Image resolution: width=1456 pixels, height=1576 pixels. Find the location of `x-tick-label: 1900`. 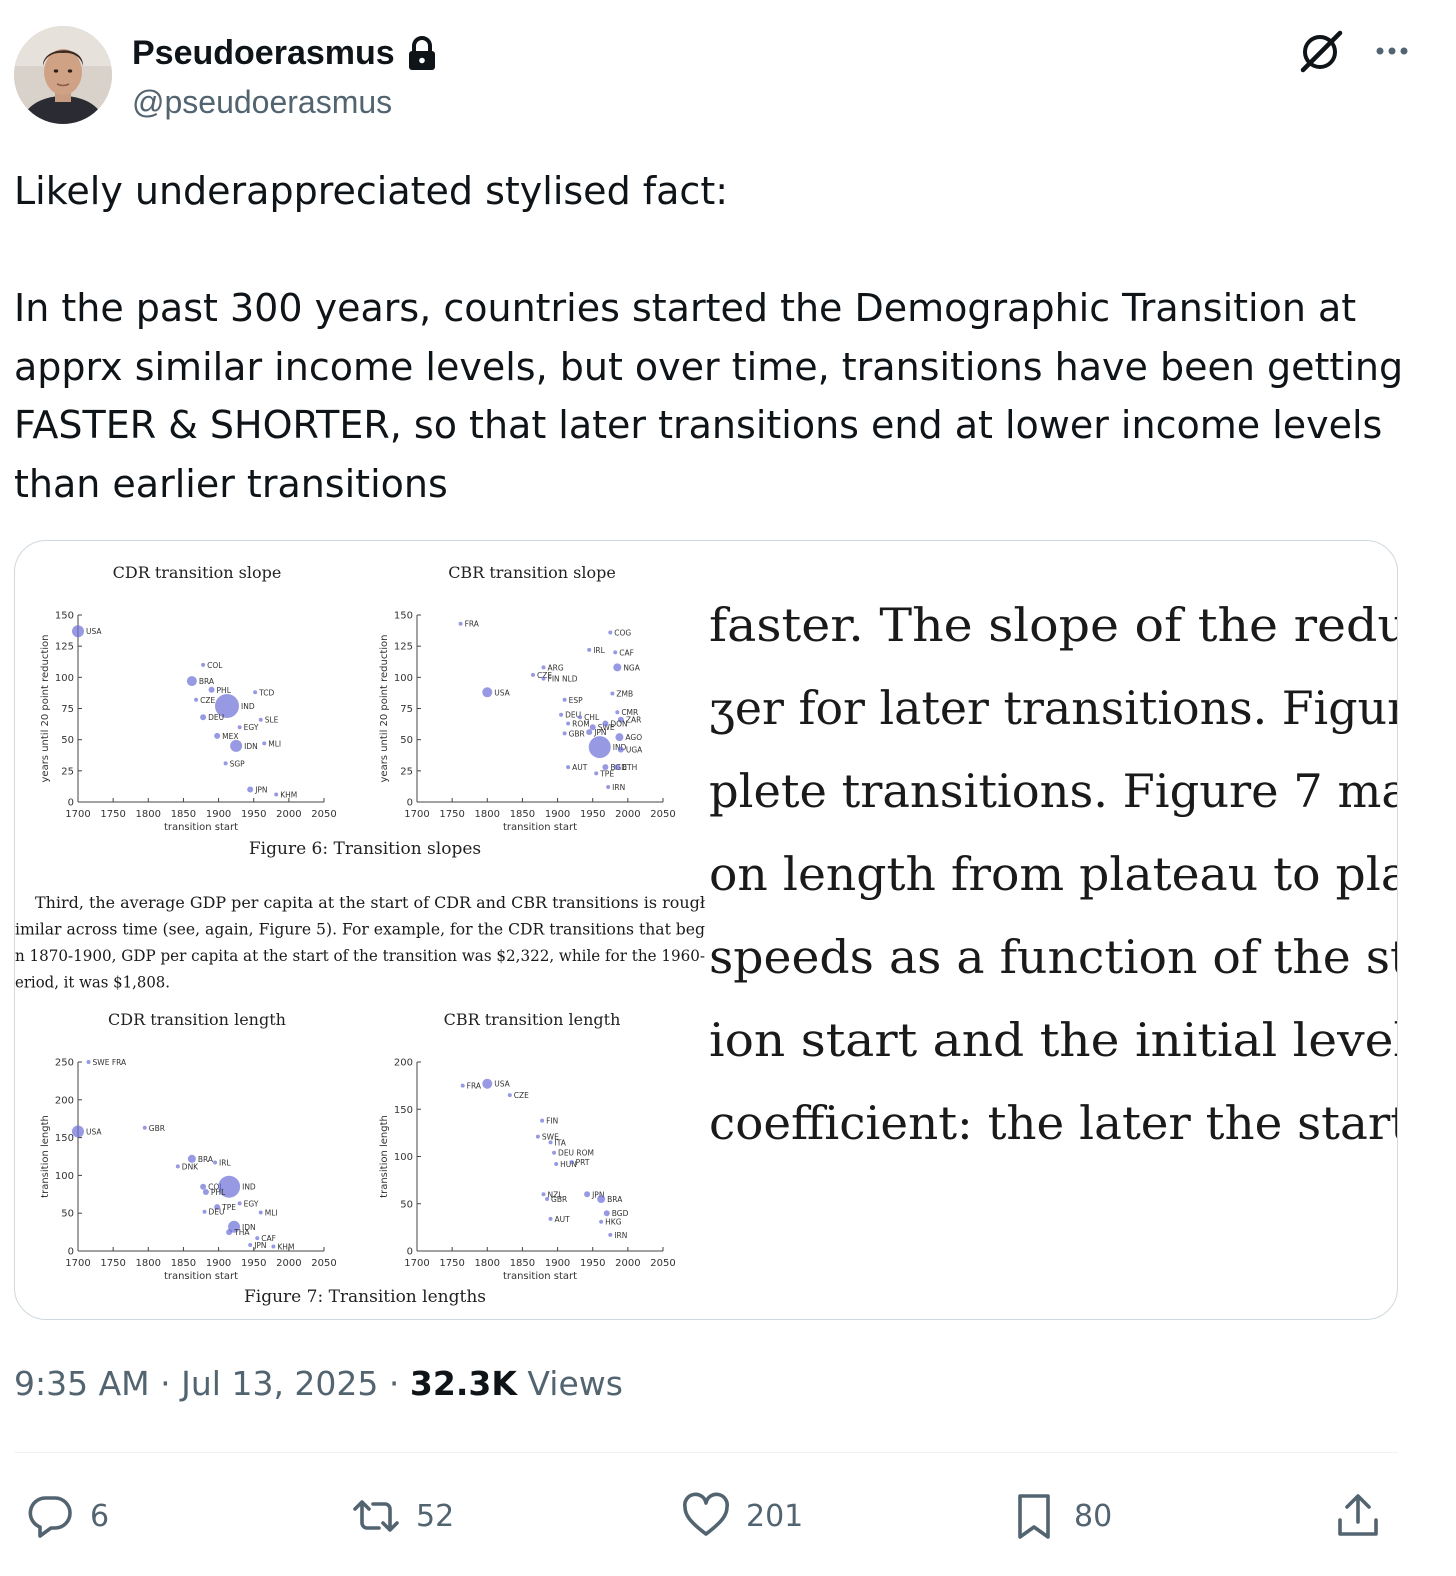

x-tick-label: 1900 is located at coordinates (557, 814).